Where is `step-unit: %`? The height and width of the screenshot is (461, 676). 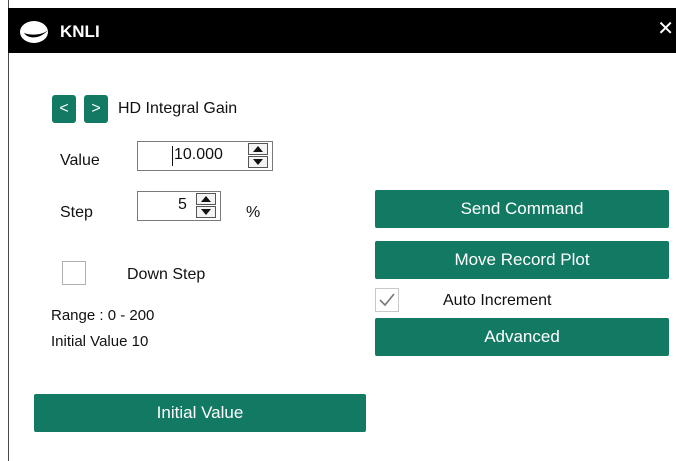
step-unit: % is located at coordinates (253, 212).